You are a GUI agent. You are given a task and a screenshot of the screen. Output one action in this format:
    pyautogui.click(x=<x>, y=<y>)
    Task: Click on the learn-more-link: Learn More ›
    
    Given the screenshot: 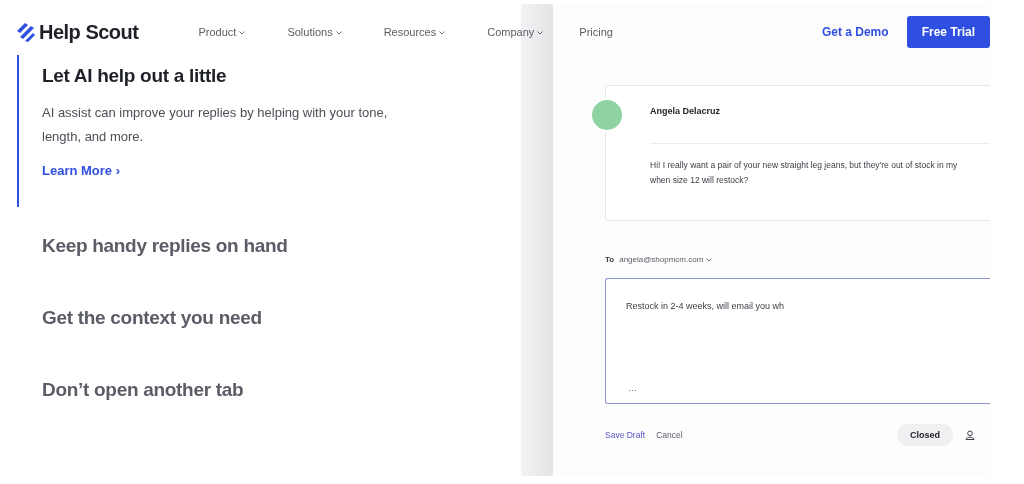 What is the action you would take?
    pyautogui.click(x=81, y=170)
    